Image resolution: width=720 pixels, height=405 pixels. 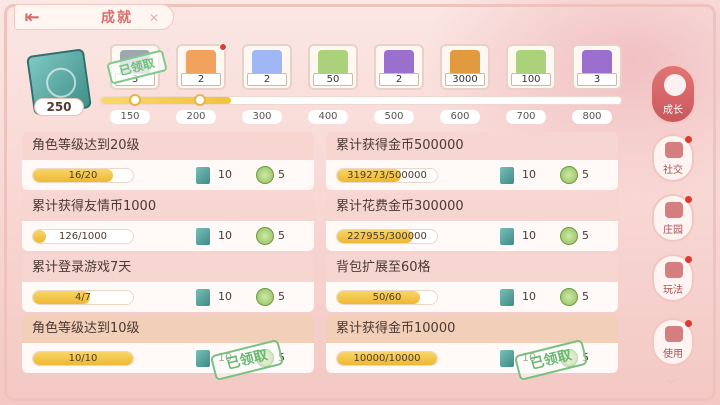 I want to click on milestone-tick: 700, so click(x=526, y=117).